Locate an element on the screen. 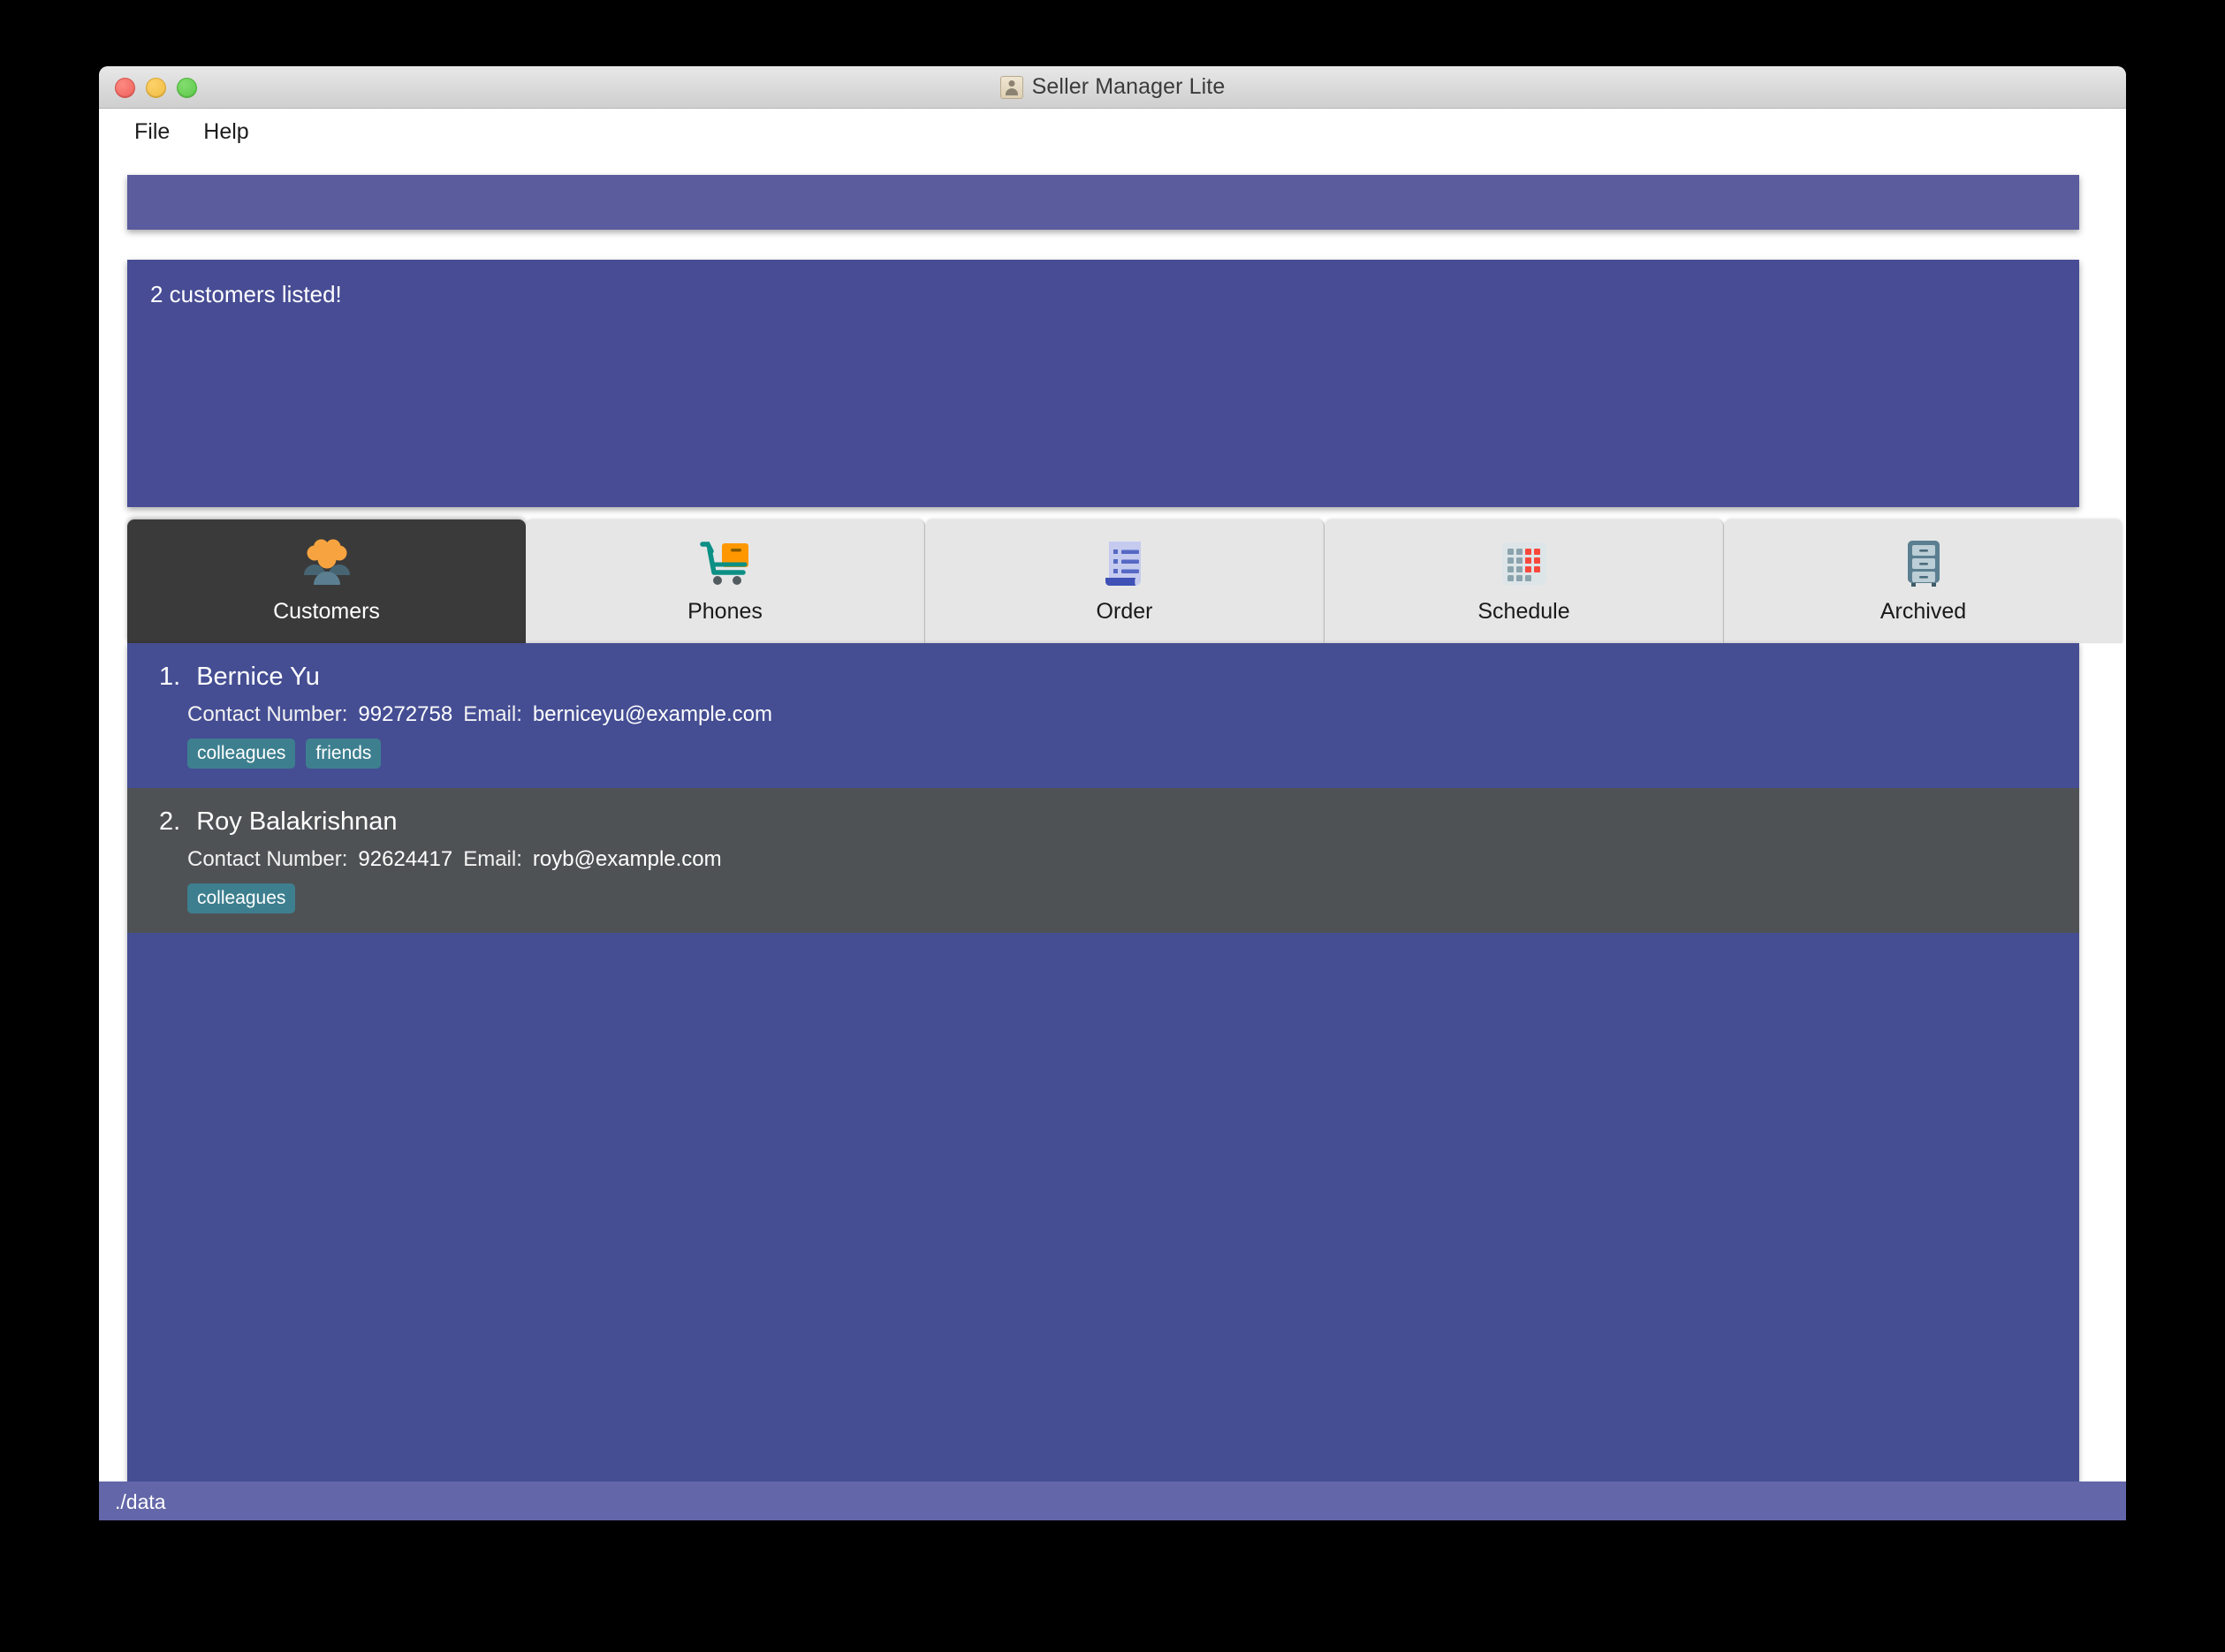 The width and height of the screenshot is (2225, 1652). tab-label-archived: Archived is located at coordinates (1923, 611).